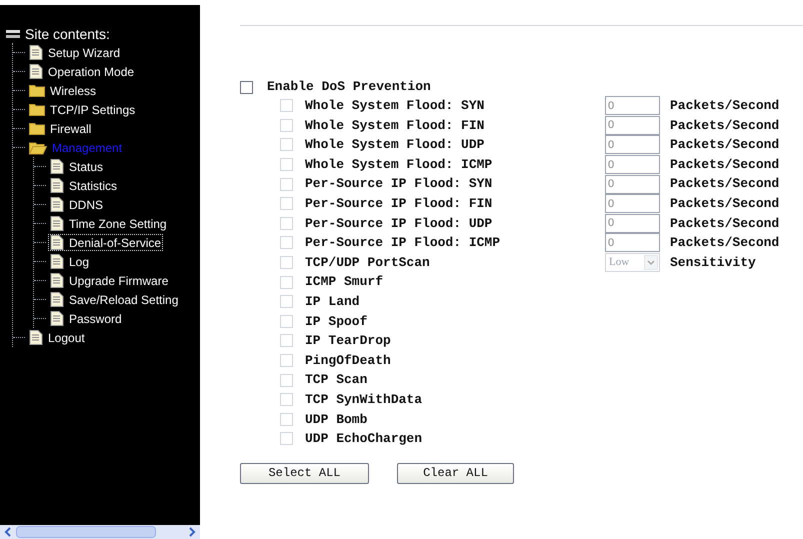 This screenshot has height=539, width=803. What do you see at coordinates (109, 280) in the screenshot?
I see `tree-item: Upgrade Firmware` at bounding box center [109, 280].